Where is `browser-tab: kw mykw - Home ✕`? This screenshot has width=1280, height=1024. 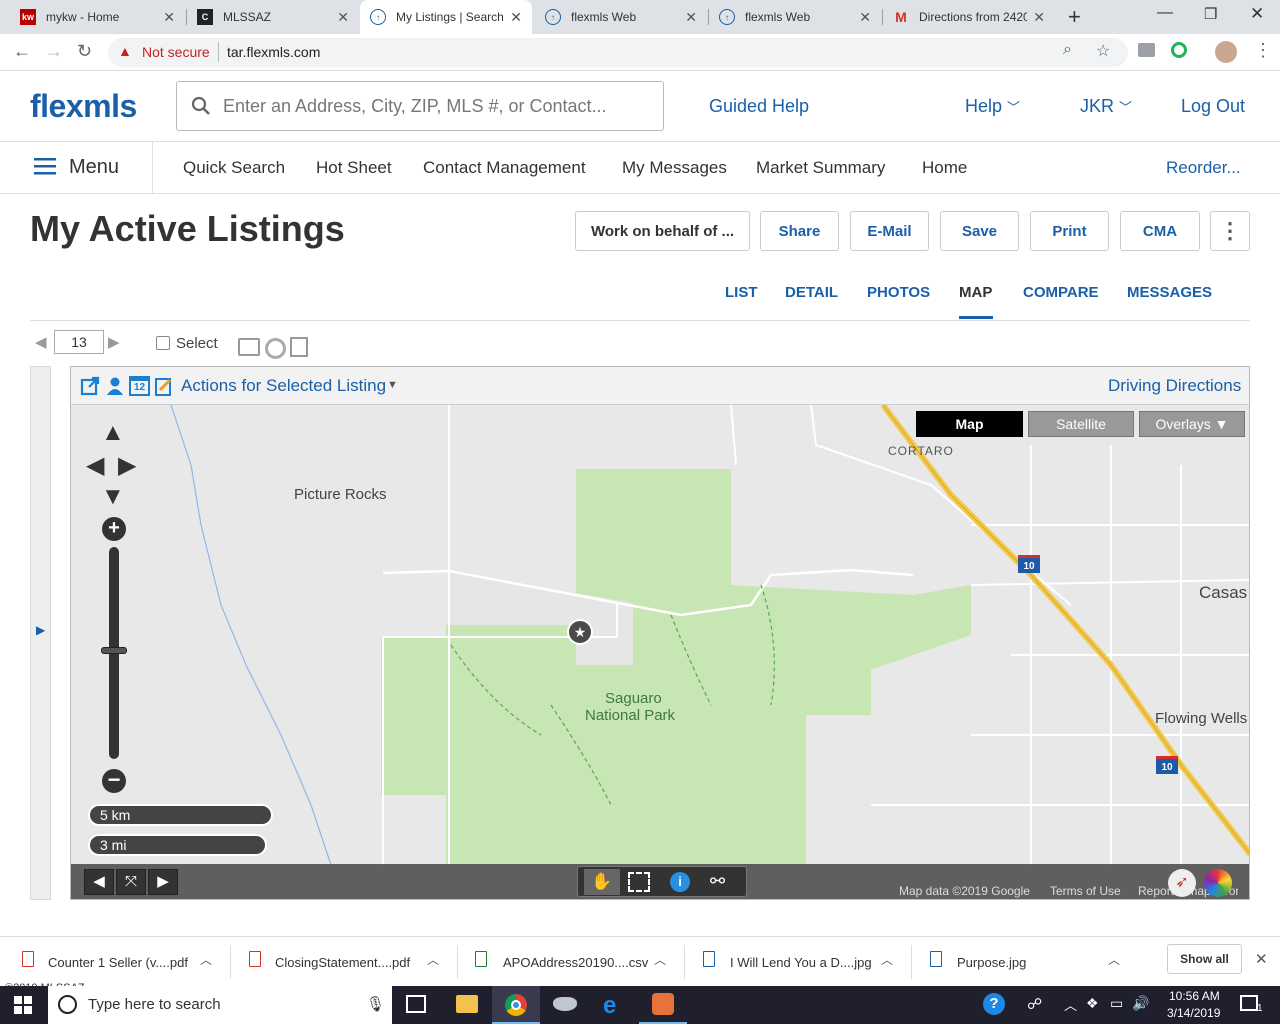
browser-tab: kw mykw - Home ✕ is located at coordinates (97, 17).